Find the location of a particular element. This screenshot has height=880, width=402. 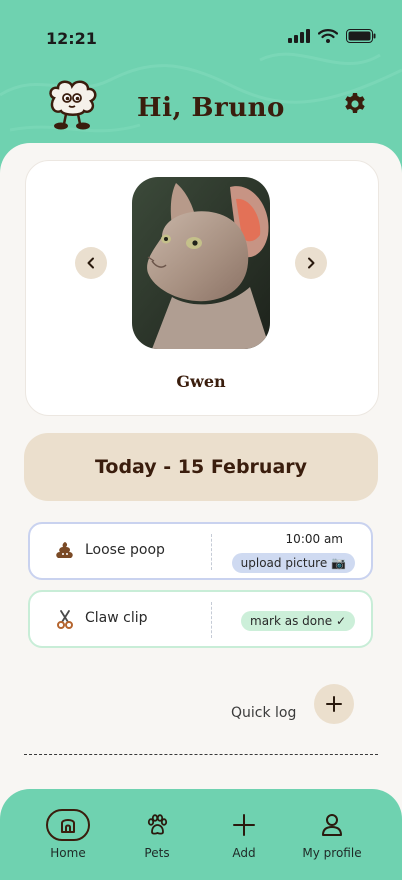

date-banner: Today - 15 February is located at coordinates (201, 467).